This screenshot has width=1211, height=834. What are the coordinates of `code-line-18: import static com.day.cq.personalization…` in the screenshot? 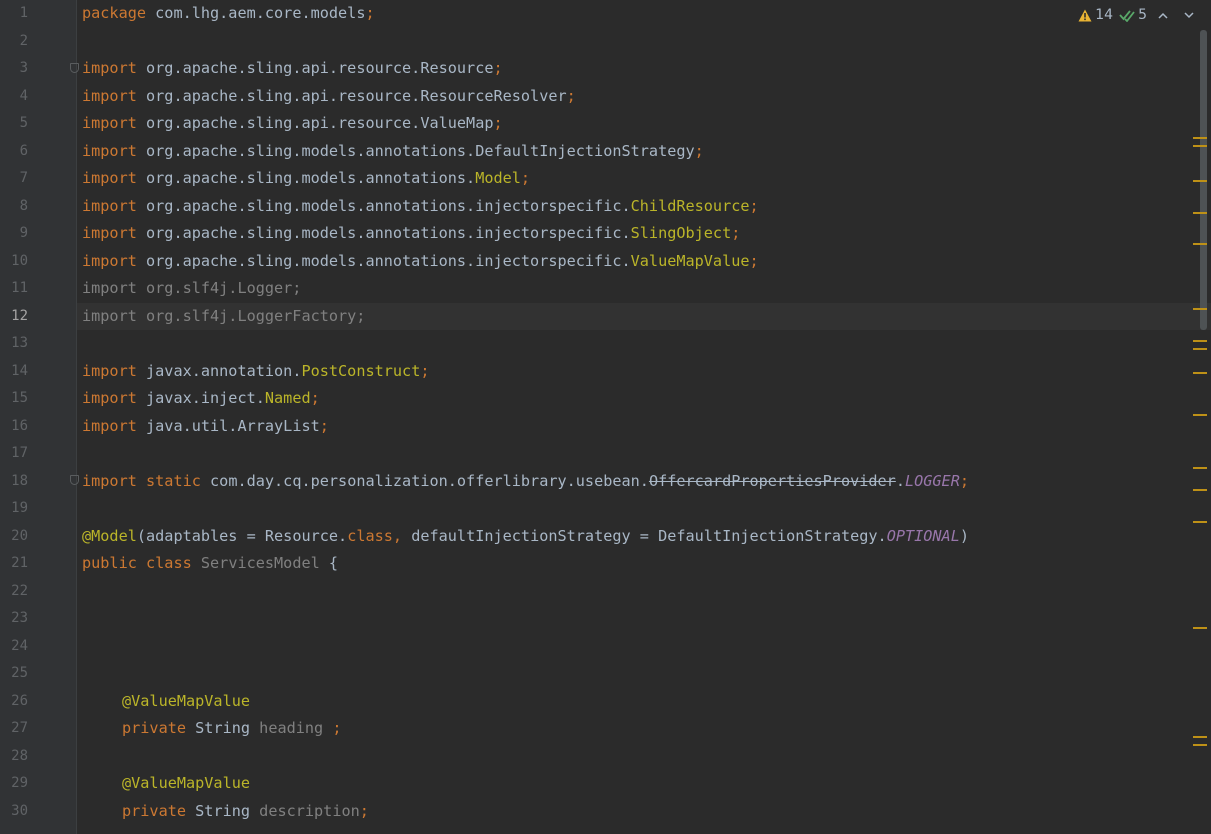 It's located at (644, 482).